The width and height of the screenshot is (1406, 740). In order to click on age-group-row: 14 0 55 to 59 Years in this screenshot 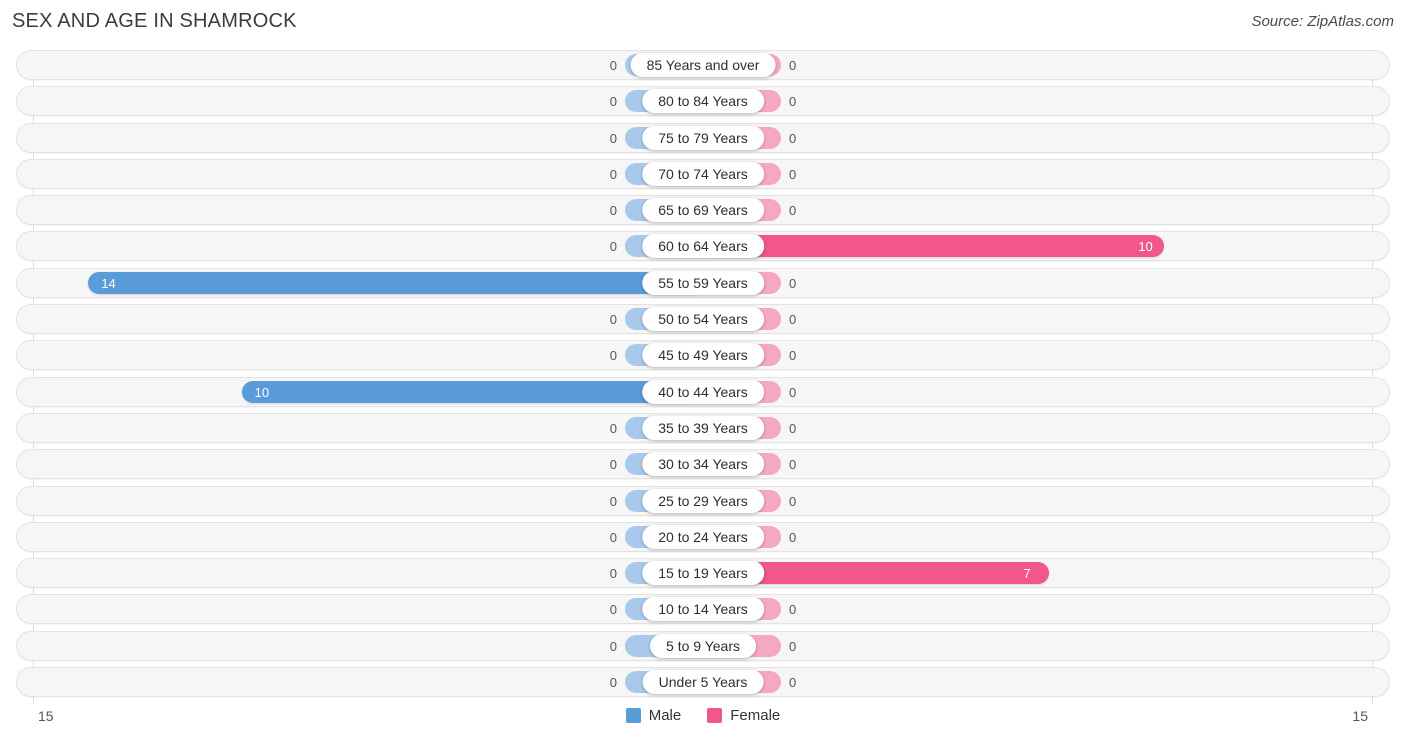, I will do `click(703, 282)`.